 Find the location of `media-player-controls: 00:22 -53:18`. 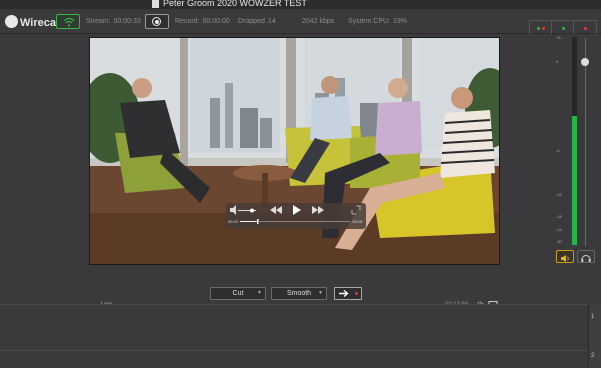

media-player-controls: 00:22 -53:18 is located at coordinates (296, 216).